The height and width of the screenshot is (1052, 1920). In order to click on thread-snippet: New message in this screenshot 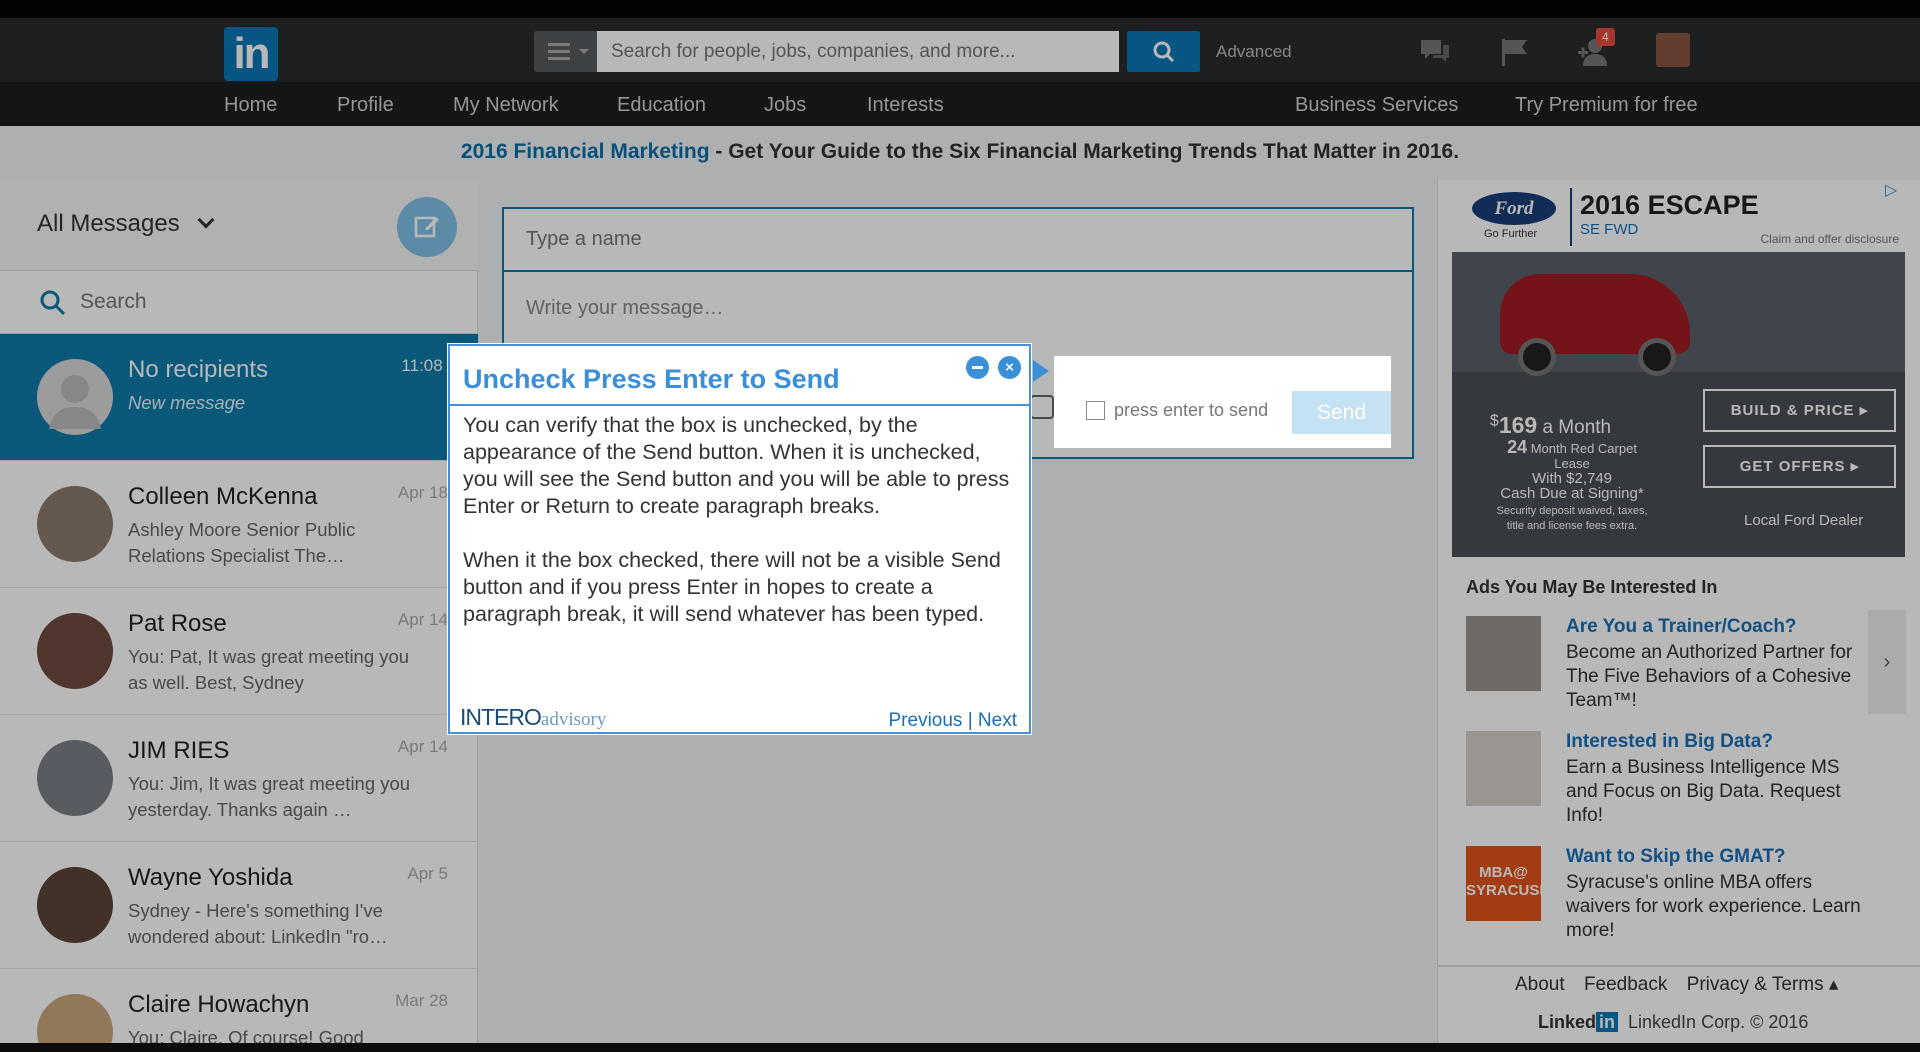, I will do `click(187, 402)`.